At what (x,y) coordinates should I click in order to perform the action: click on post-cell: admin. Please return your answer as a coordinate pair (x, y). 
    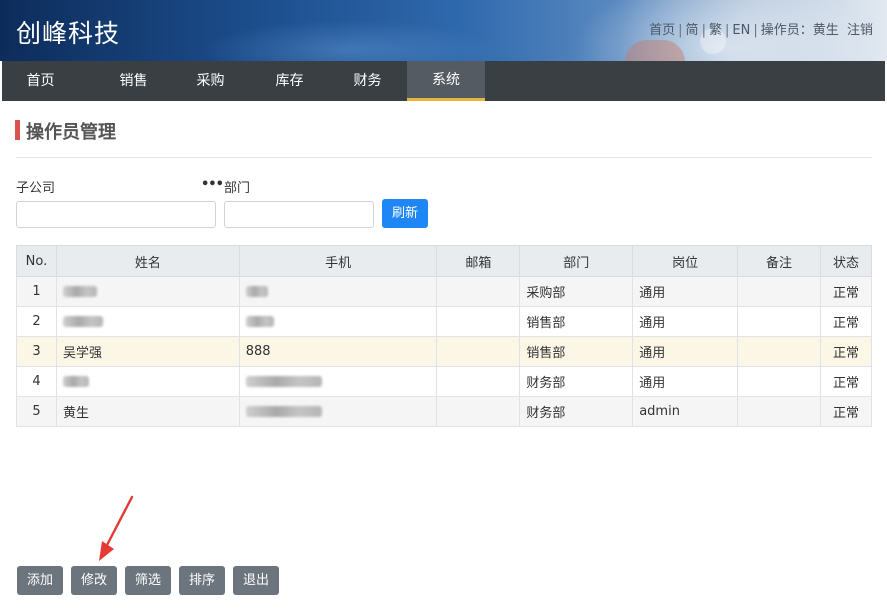
    Looking at the image, I should click on (685, 411).